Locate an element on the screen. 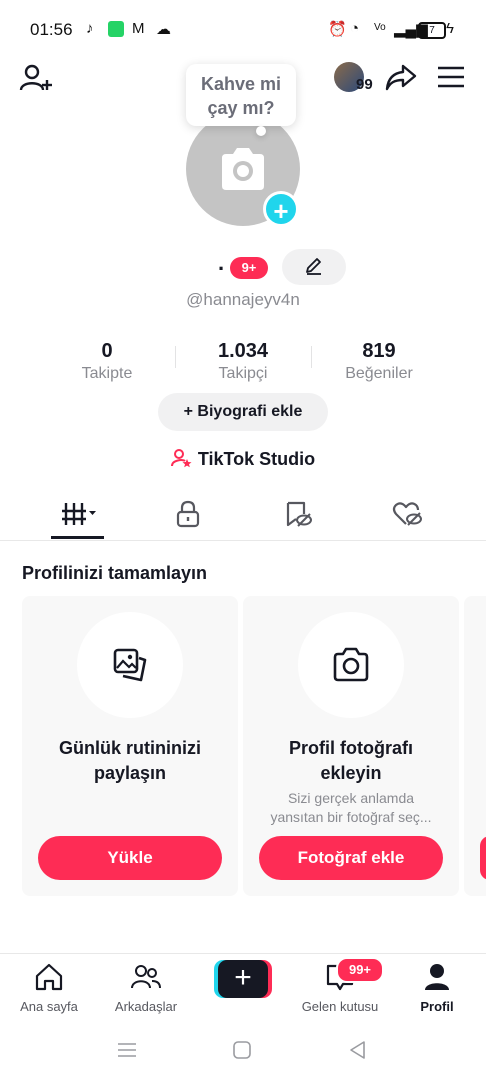 The height and width of the screenshot is (1080, 486). card-peek is located at coordinates (475, 746).